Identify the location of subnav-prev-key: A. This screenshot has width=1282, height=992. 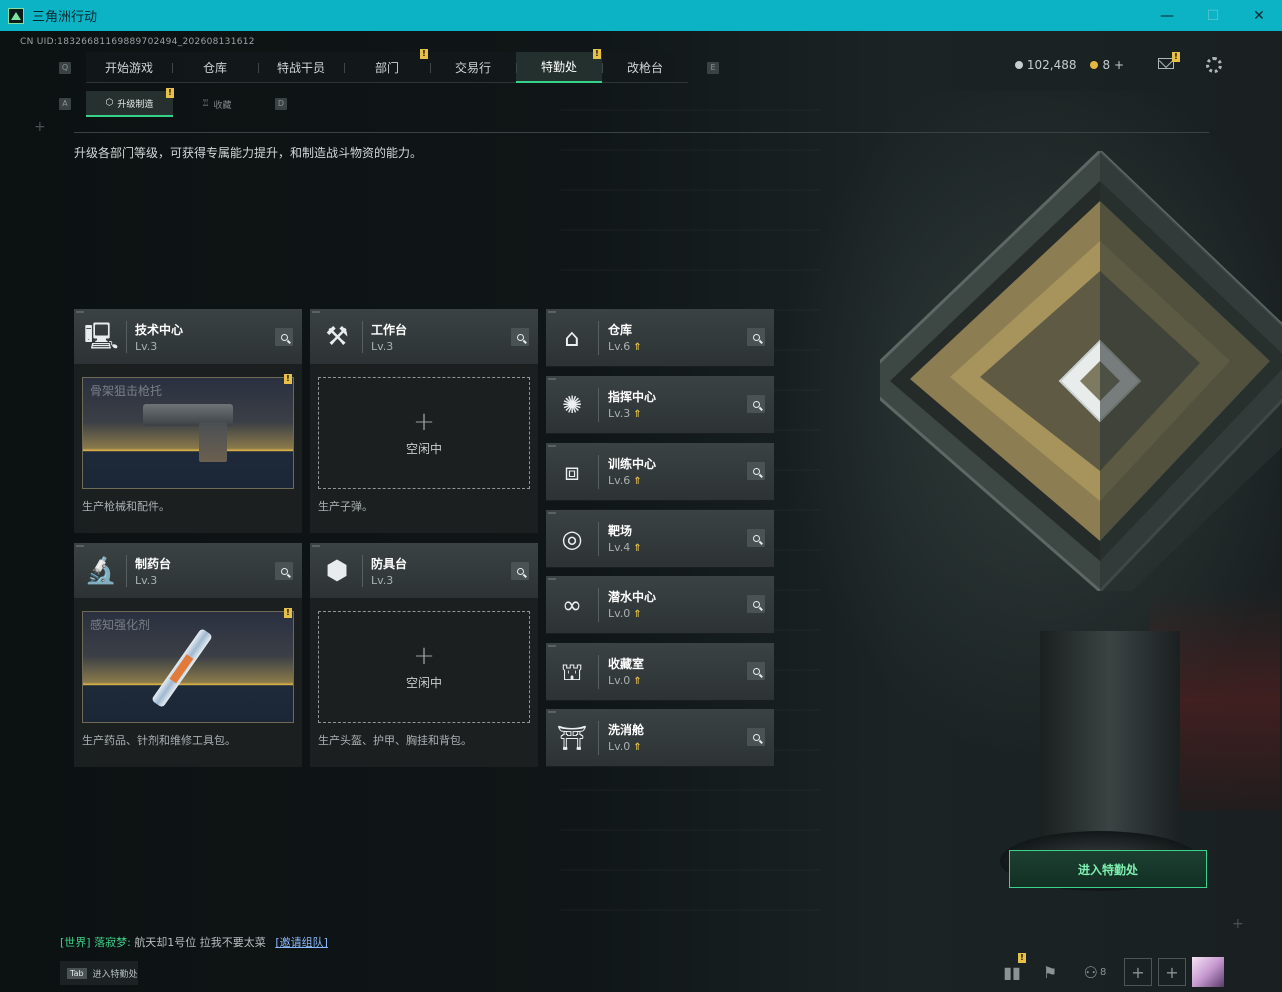
(65, 104).